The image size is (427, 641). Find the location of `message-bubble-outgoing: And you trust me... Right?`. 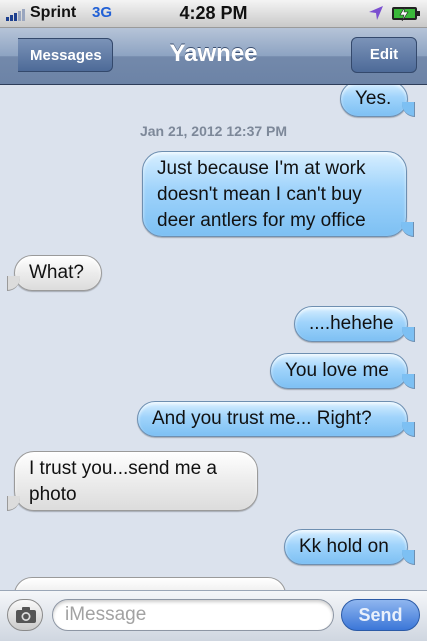

message-bubble-outgoing: And you trust me... Right? is located at coordinates (276, 419).